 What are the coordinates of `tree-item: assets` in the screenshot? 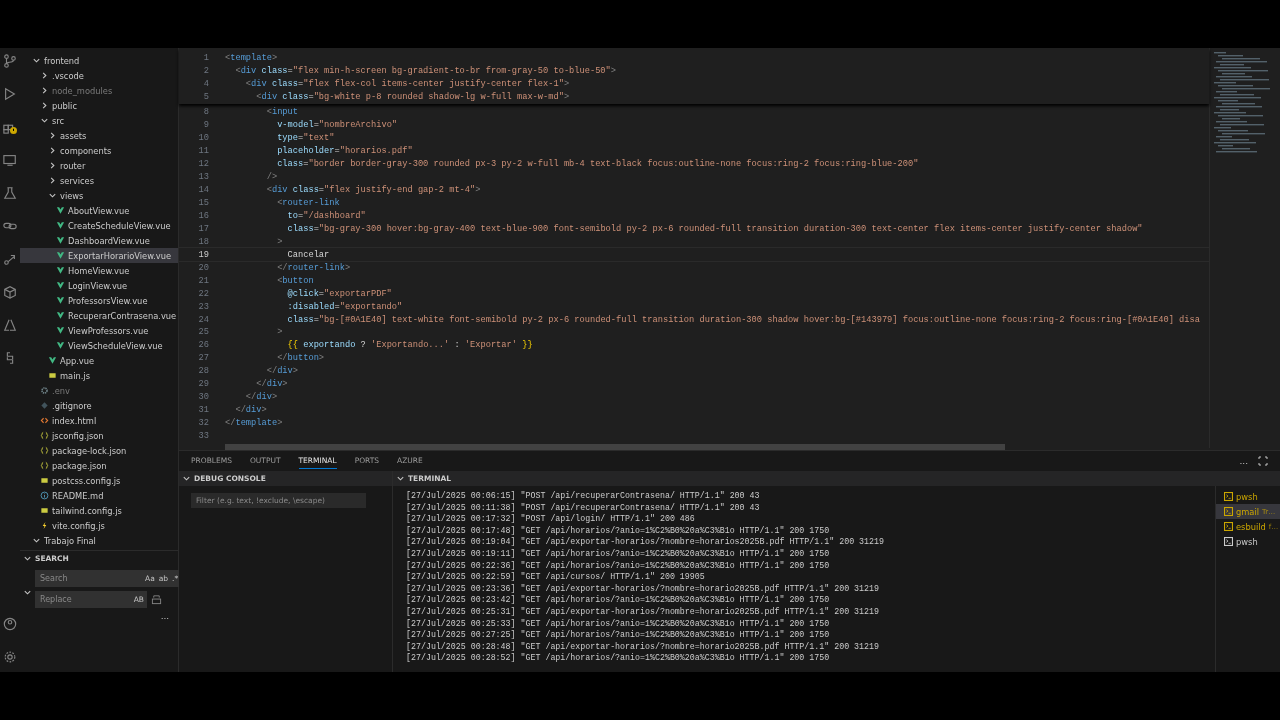 It's located at (99, 135).